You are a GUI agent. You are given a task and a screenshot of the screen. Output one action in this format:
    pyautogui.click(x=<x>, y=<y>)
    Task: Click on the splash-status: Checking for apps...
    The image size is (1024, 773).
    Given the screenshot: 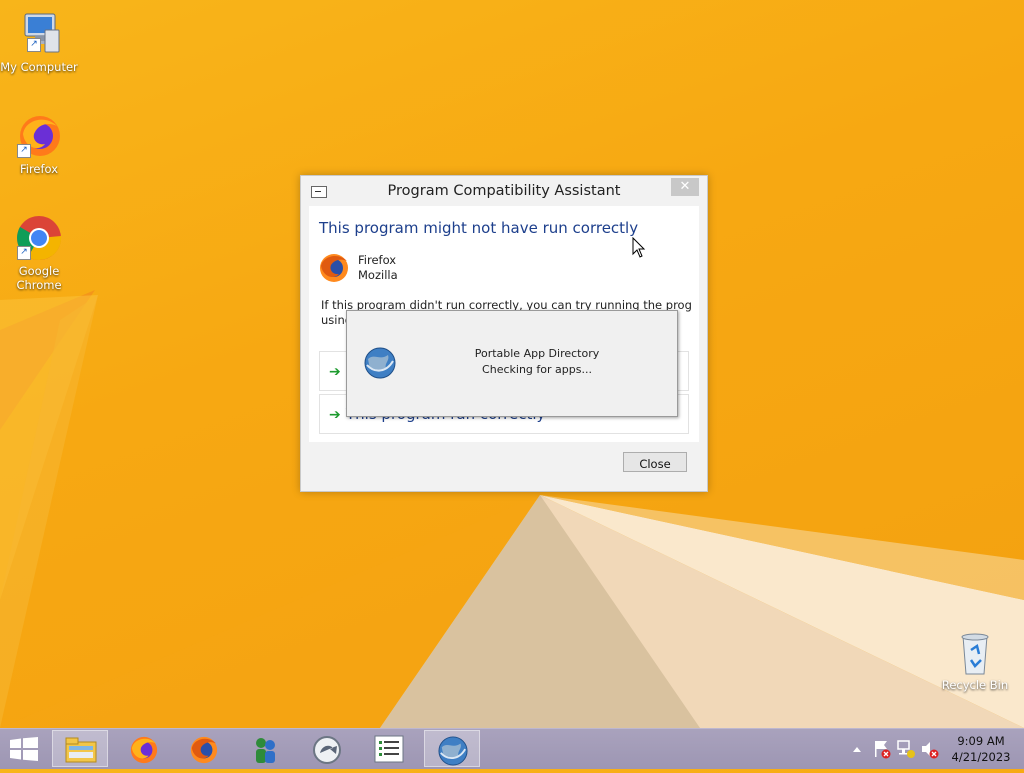 What is the action you would take?
    pyautogui.click(x=537, y=369)
    